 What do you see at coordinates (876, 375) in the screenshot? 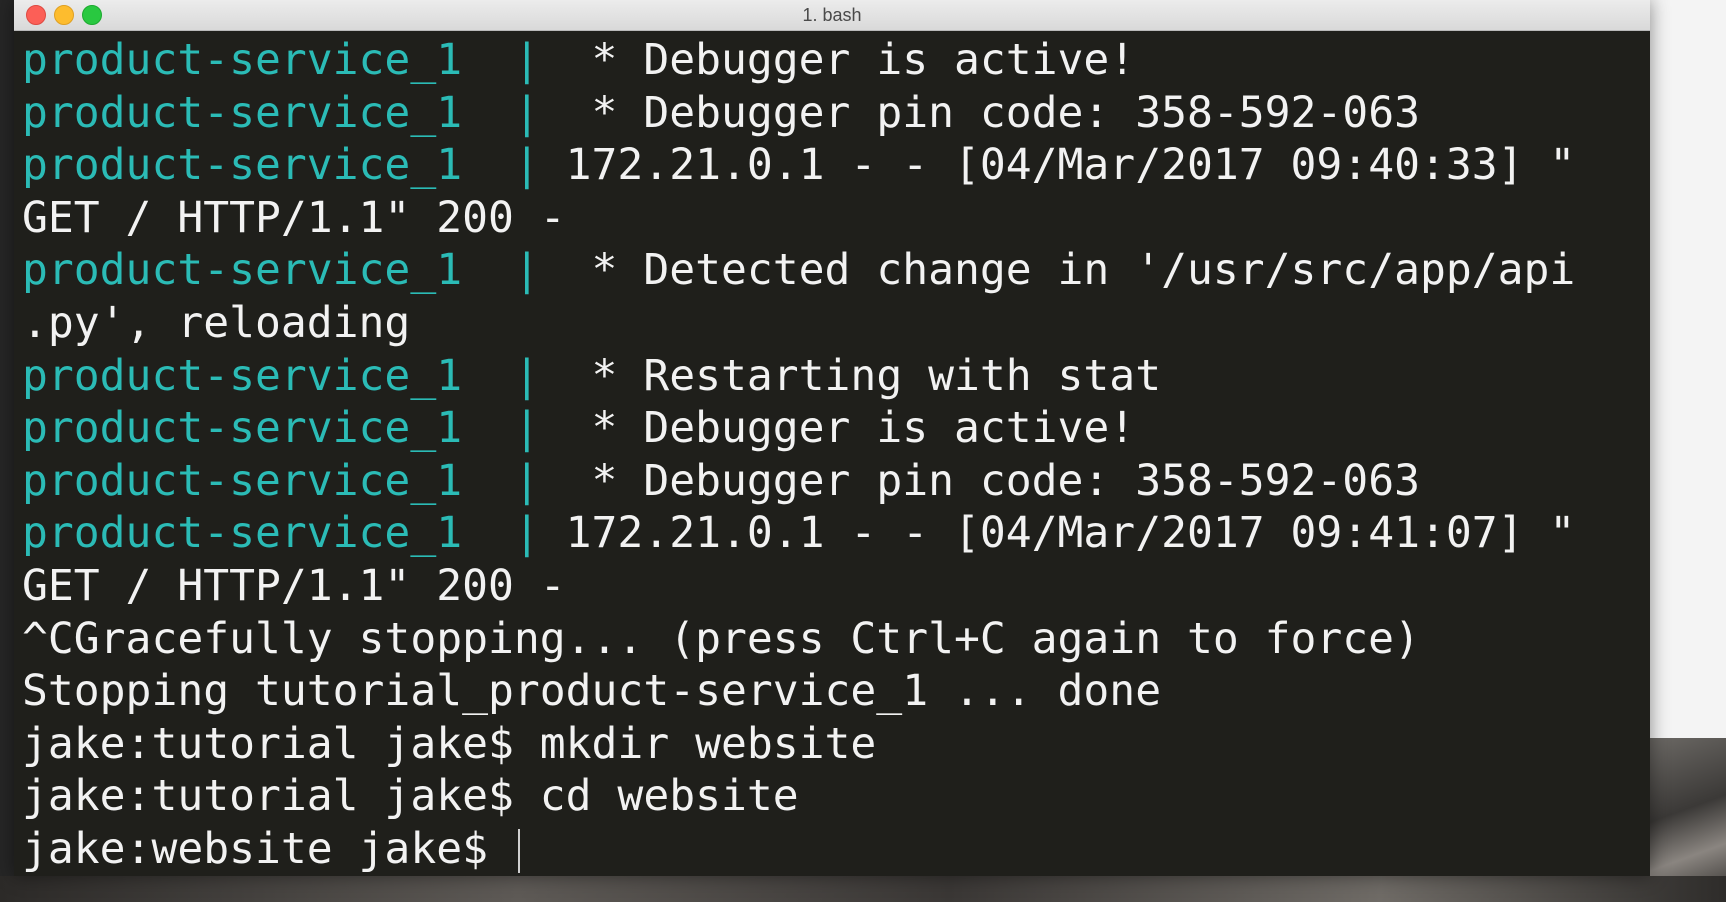
I see `line-text: * Restarting with stat` at bounding box center [876, 375].